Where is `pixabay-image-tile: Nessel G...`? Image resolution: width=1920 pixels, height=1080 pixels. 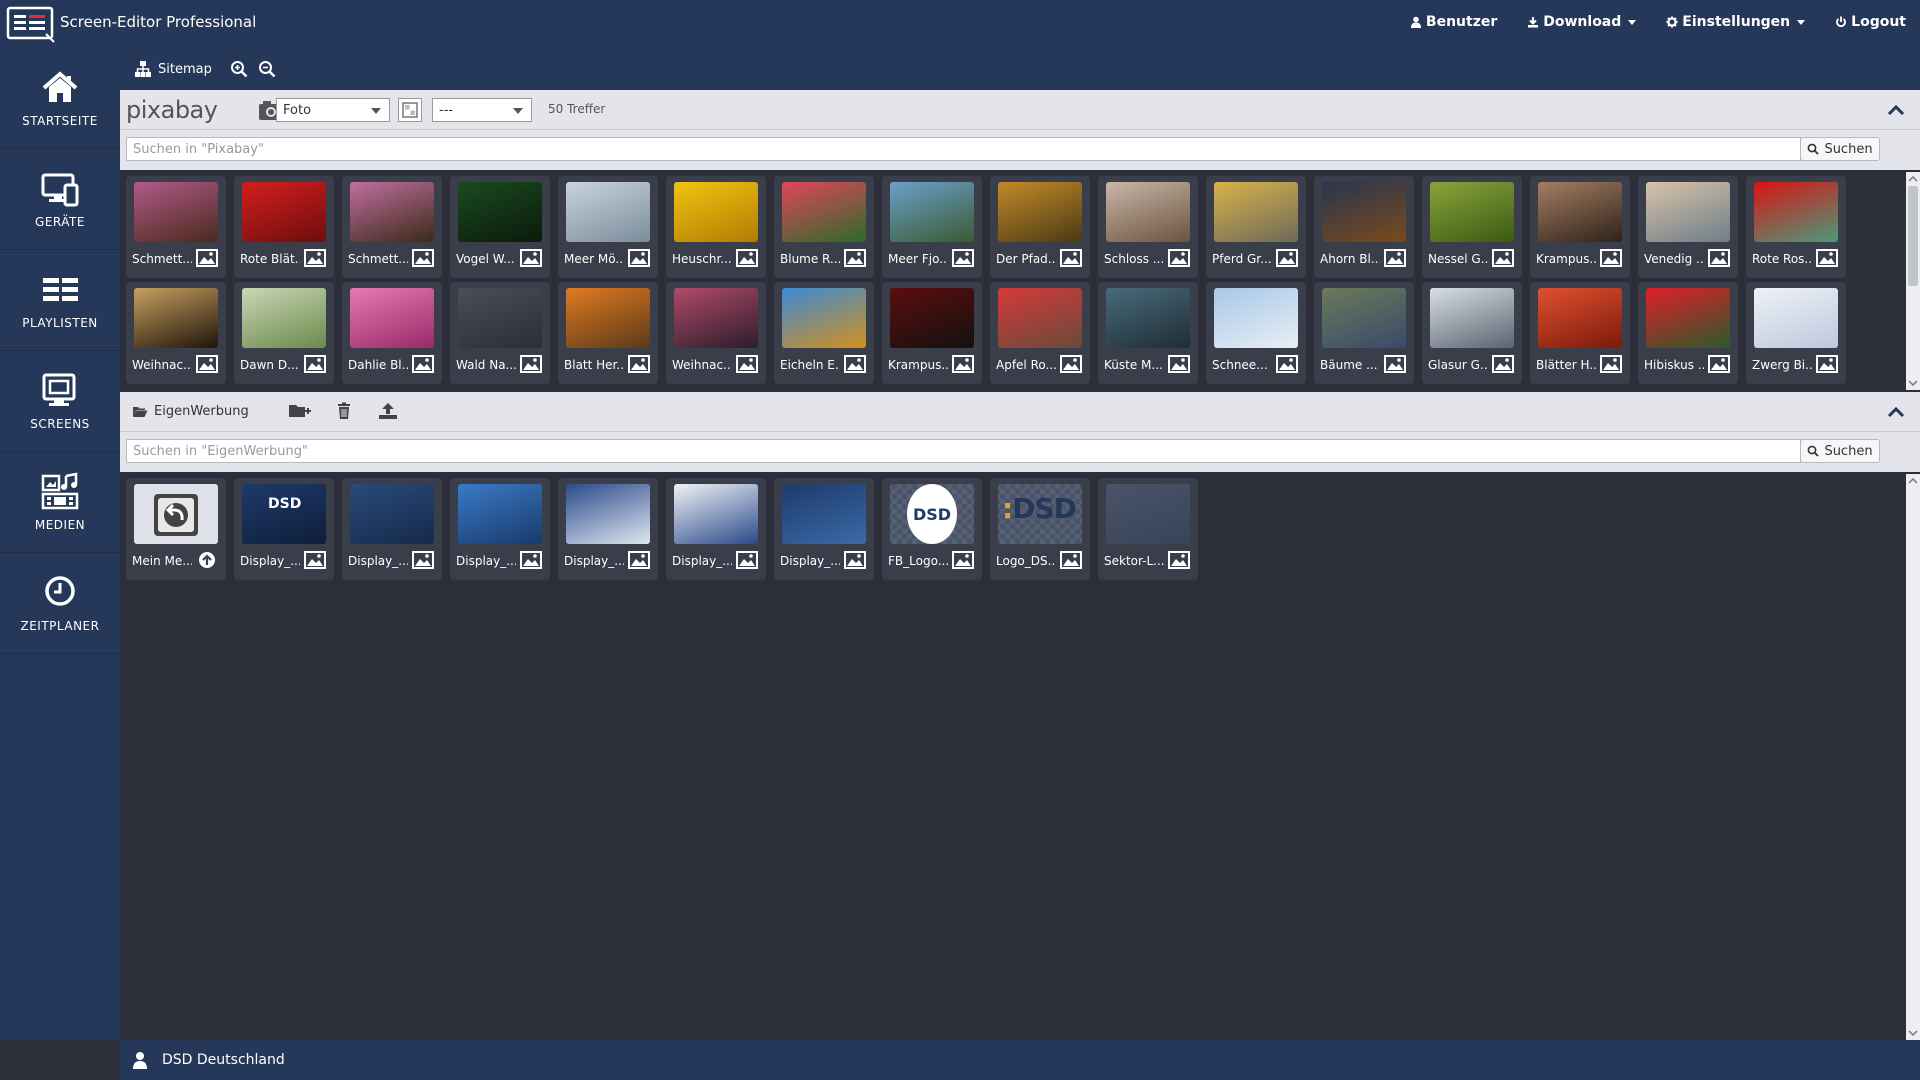 pixabay-image-tile: Nessel G... is located at coordinates (1472, 227).